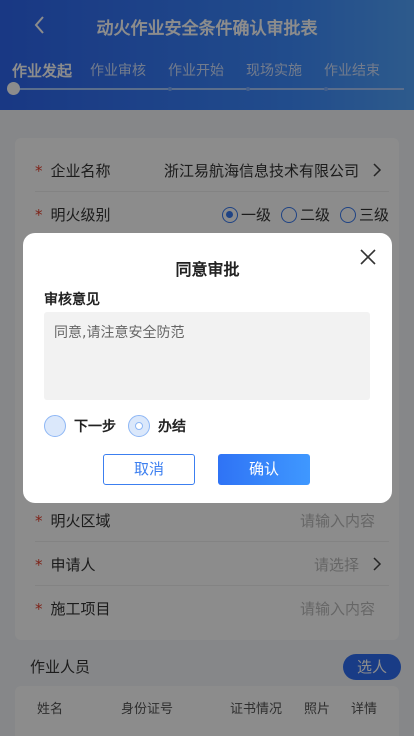  I want to click on option-next-step: 下一步, so click(80, 426).